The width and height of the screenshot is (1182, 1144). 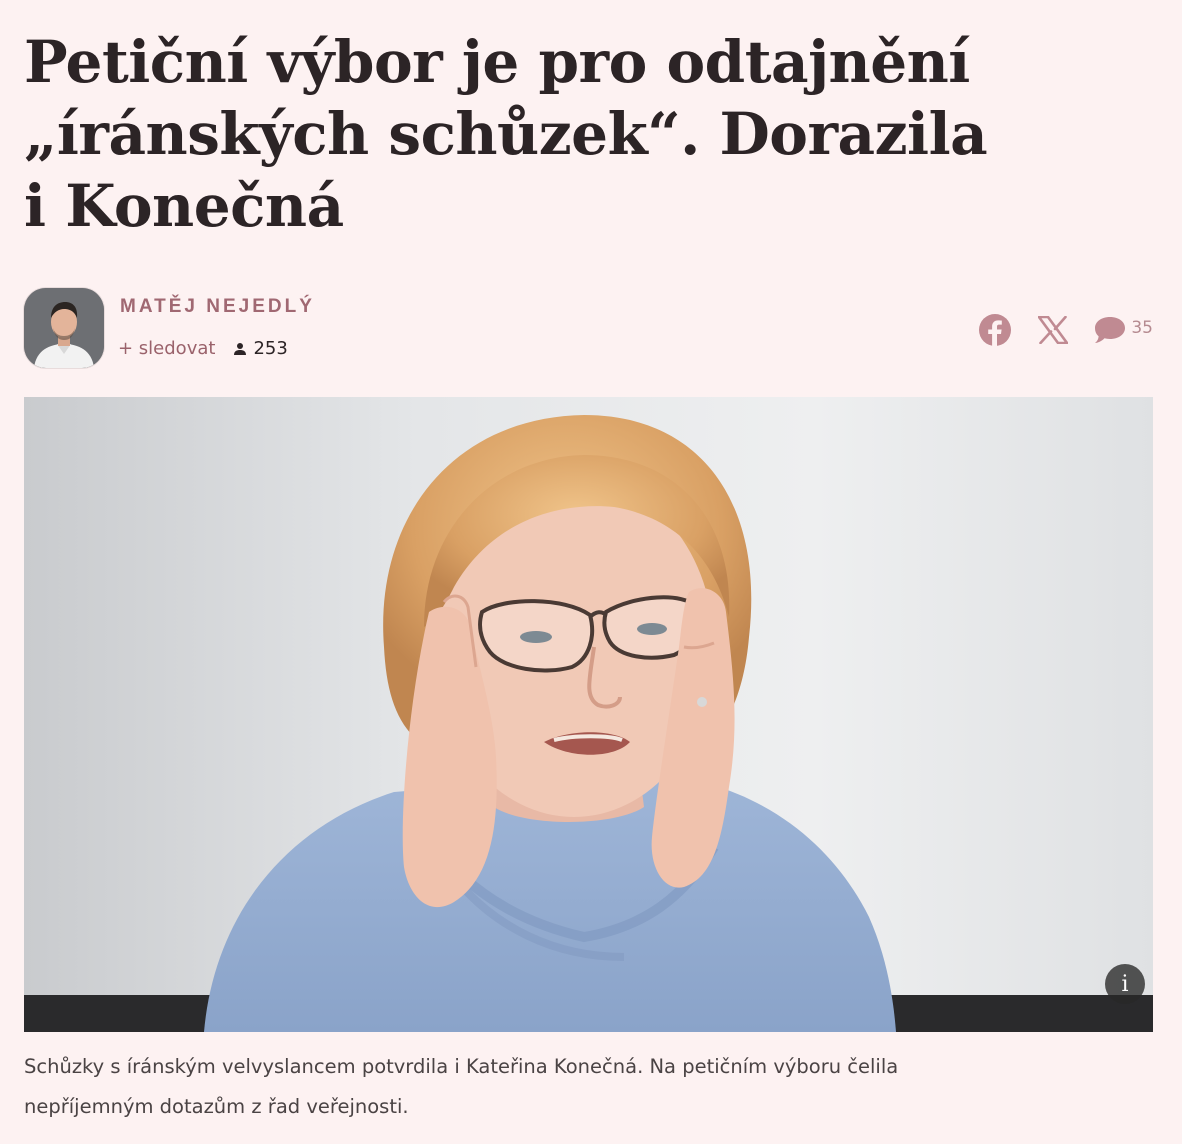 I want to click on follow-button: + sledovat, so click(x=166, y=348).